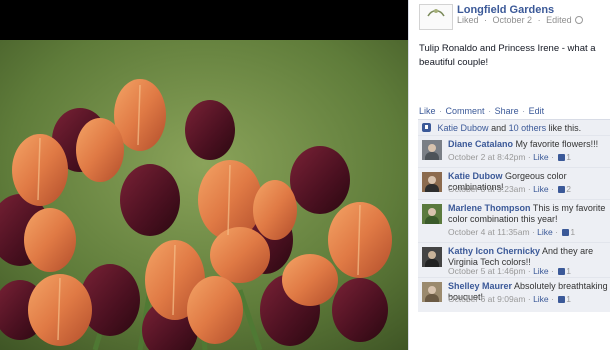 The width and height of the screenshot is (610, 350). Describe the element at coordinates (537, 111) in the screenshot. I see `edit-action: Edit` at that location.